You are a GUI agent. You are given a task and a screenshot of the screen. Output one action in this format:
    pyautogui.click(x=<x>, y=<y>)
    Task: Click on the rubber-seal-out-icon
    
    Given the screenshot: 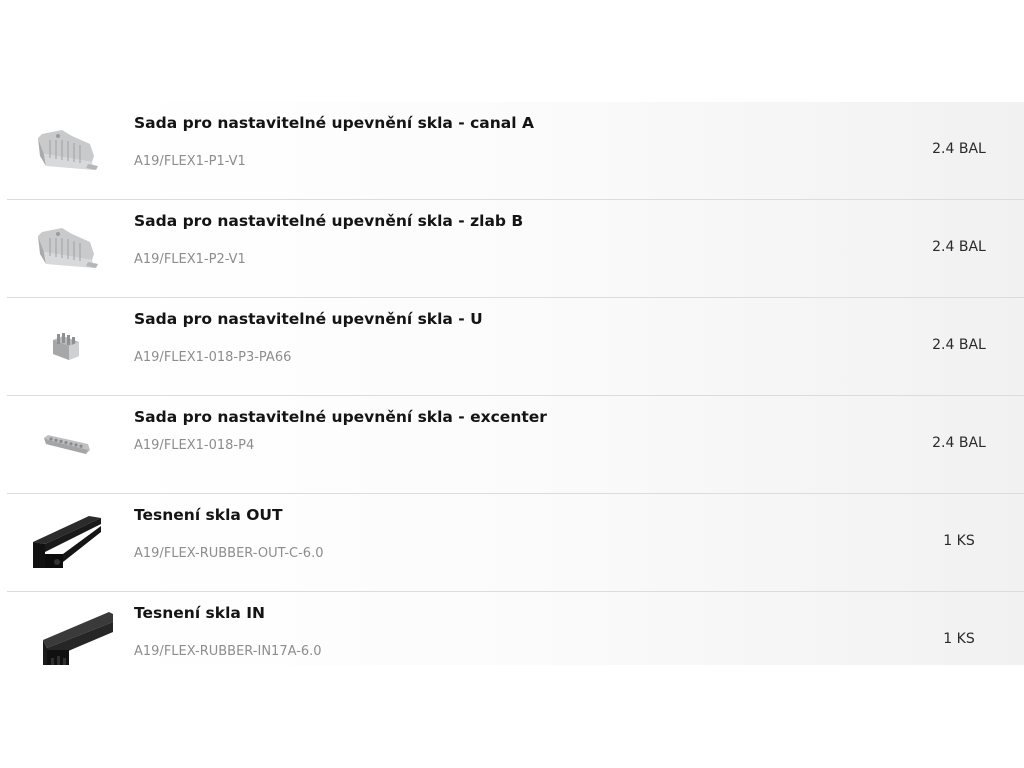 What is the action you would take?
    pyautogui.click(x=67, y=542)
    